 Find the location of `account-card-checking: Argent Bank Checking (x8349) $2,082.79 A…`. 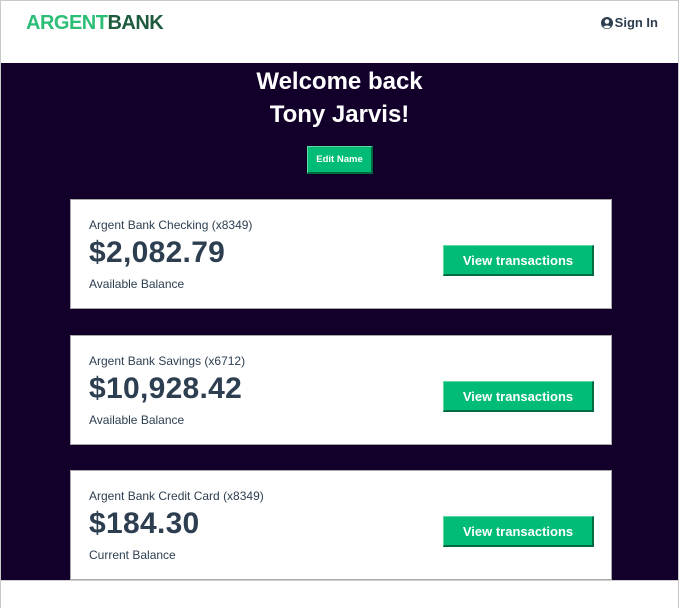

account-card-checking: Argent Bank Checking (x8349) $2,082.79 A… is located at coordinates (341, 254).